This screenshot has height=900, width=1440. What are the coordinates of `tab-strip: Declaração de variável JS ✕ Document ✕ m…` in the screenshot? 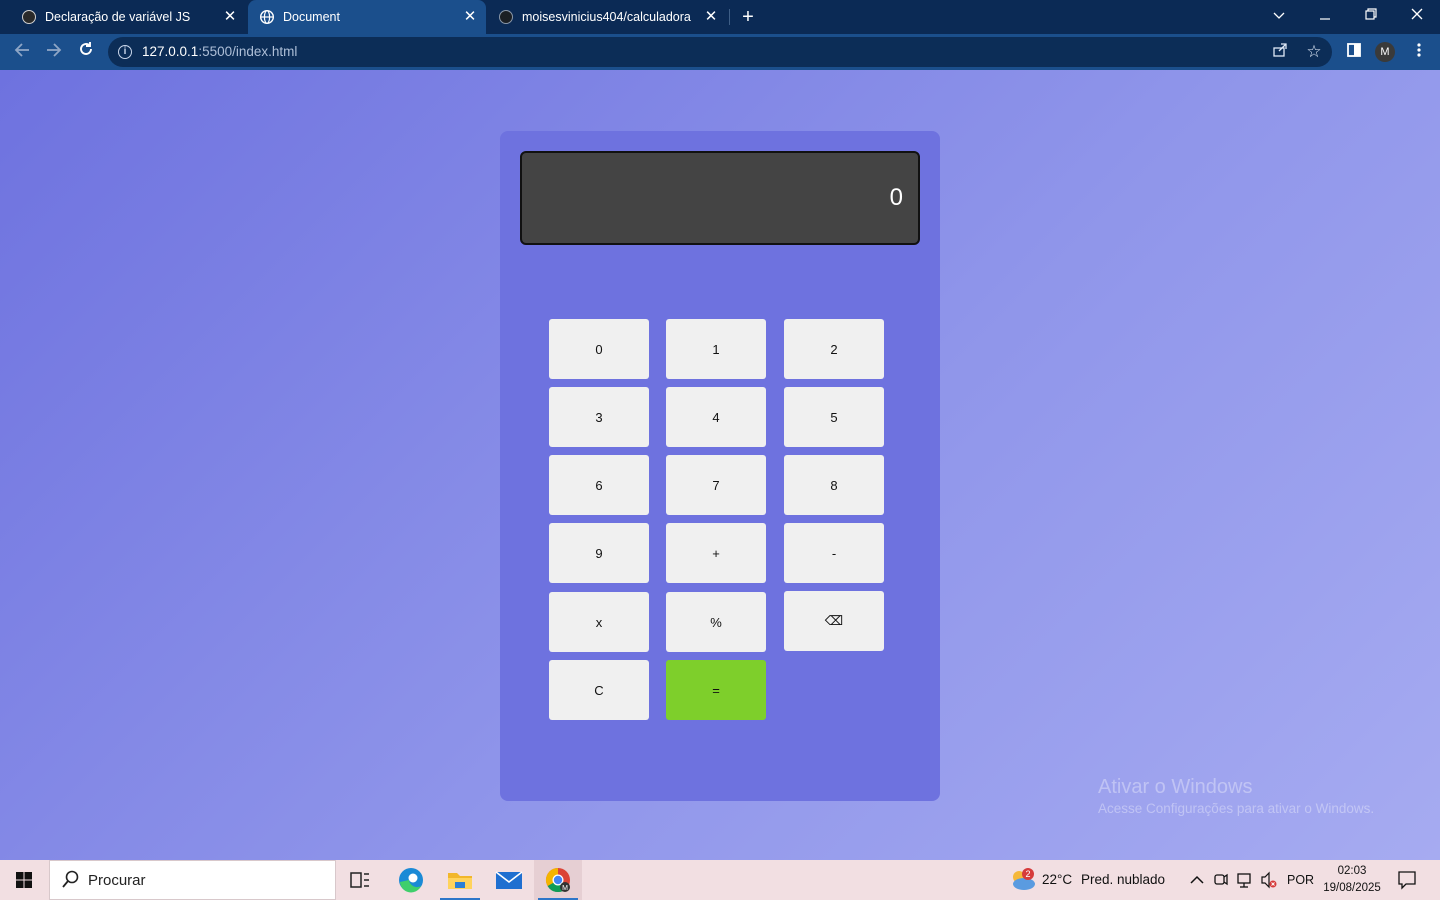 It's located at (720, 17).